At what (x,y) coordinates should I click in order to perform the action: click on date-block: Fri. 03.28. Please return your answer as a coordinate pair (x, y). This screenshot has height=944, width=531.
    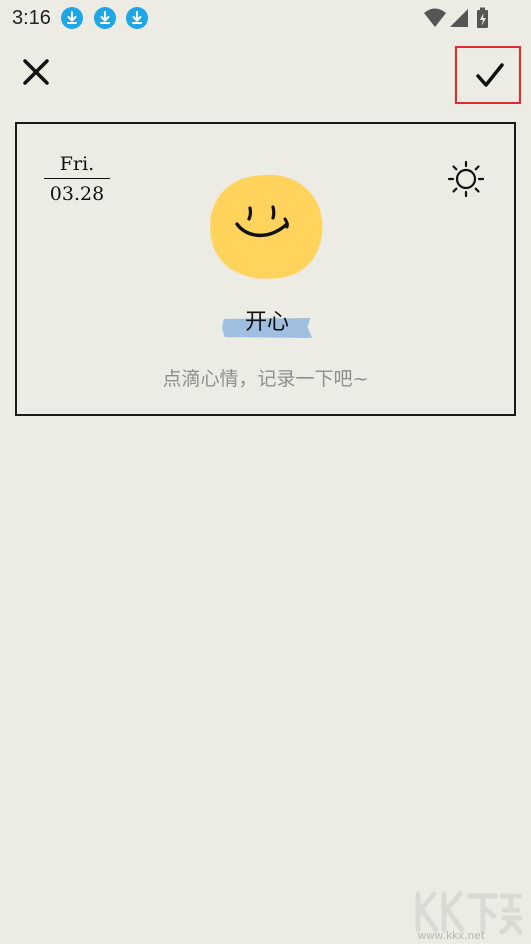
    Looking at the image, I should click on (77, 179).